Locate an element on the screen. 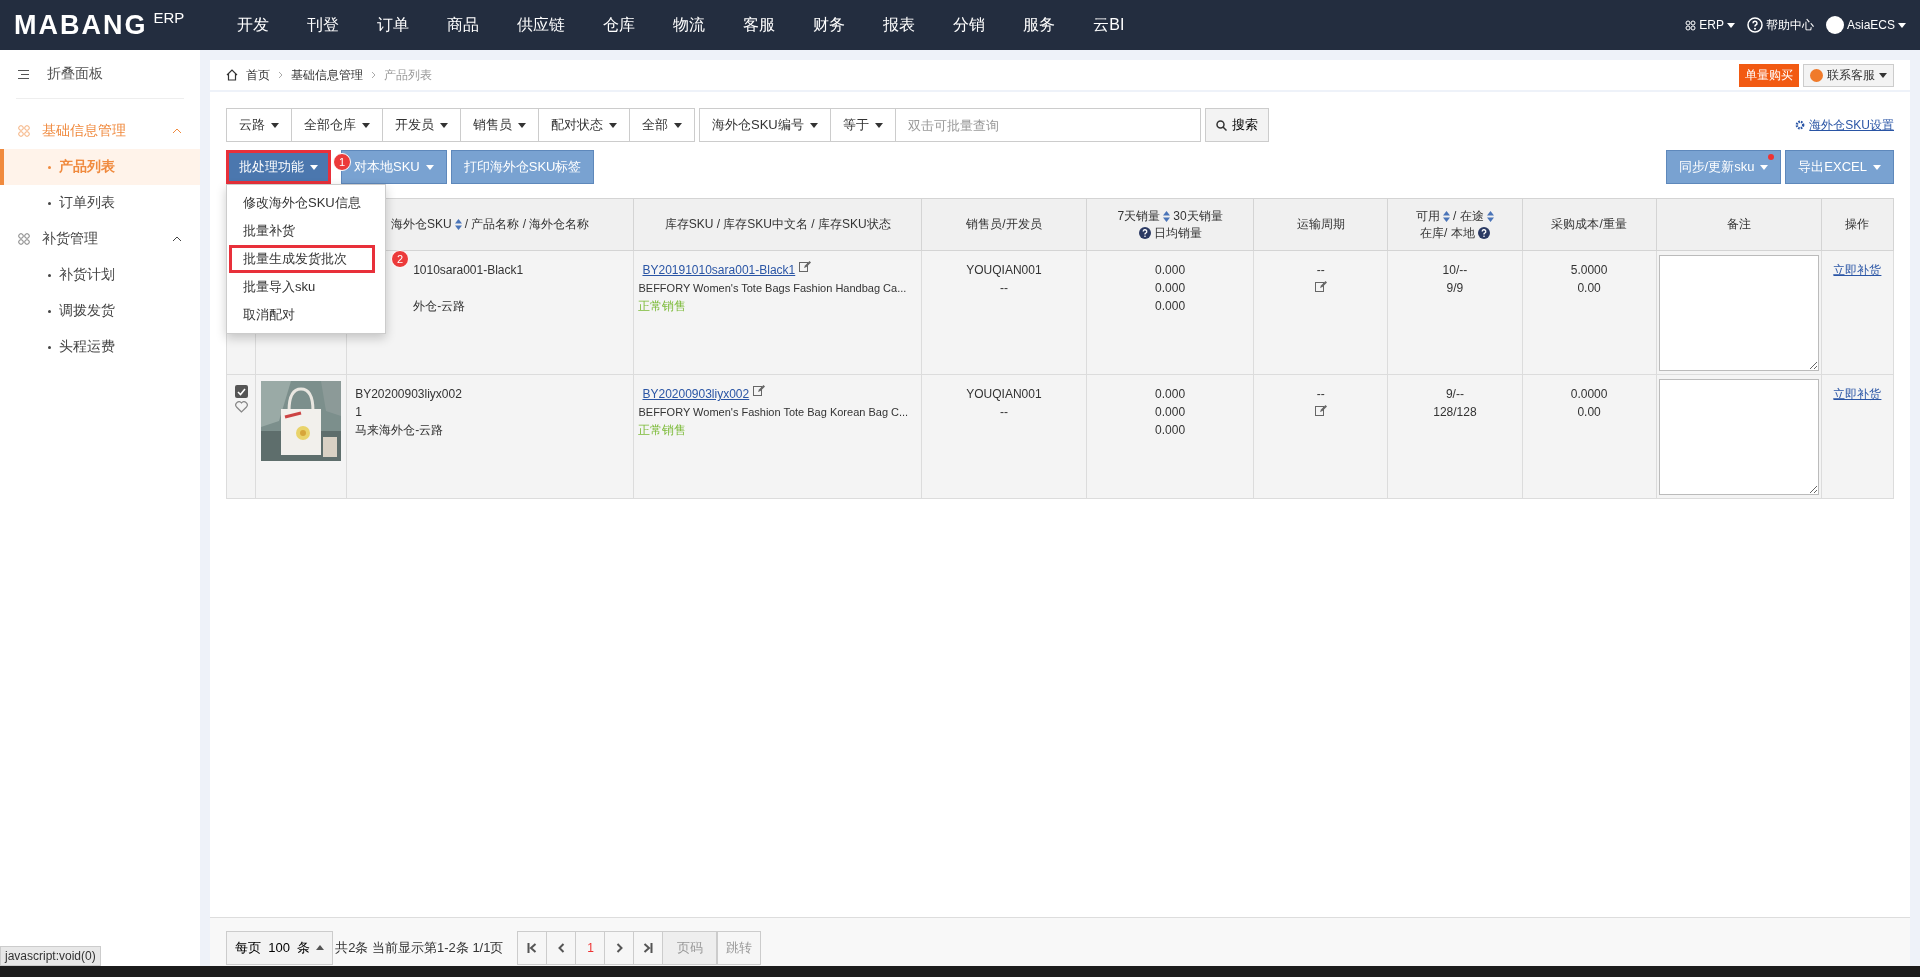 The width and height of the screenshot is (1920, 977). nav-tab: 报表 is located at coordinates (899, 25).